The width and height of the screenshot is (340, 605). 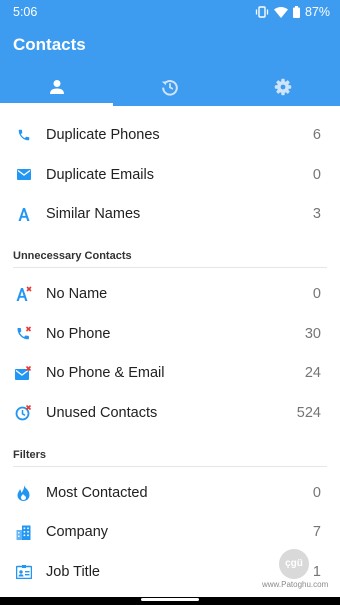 I want to click on email-x-icon, so click(x=23, y=373).